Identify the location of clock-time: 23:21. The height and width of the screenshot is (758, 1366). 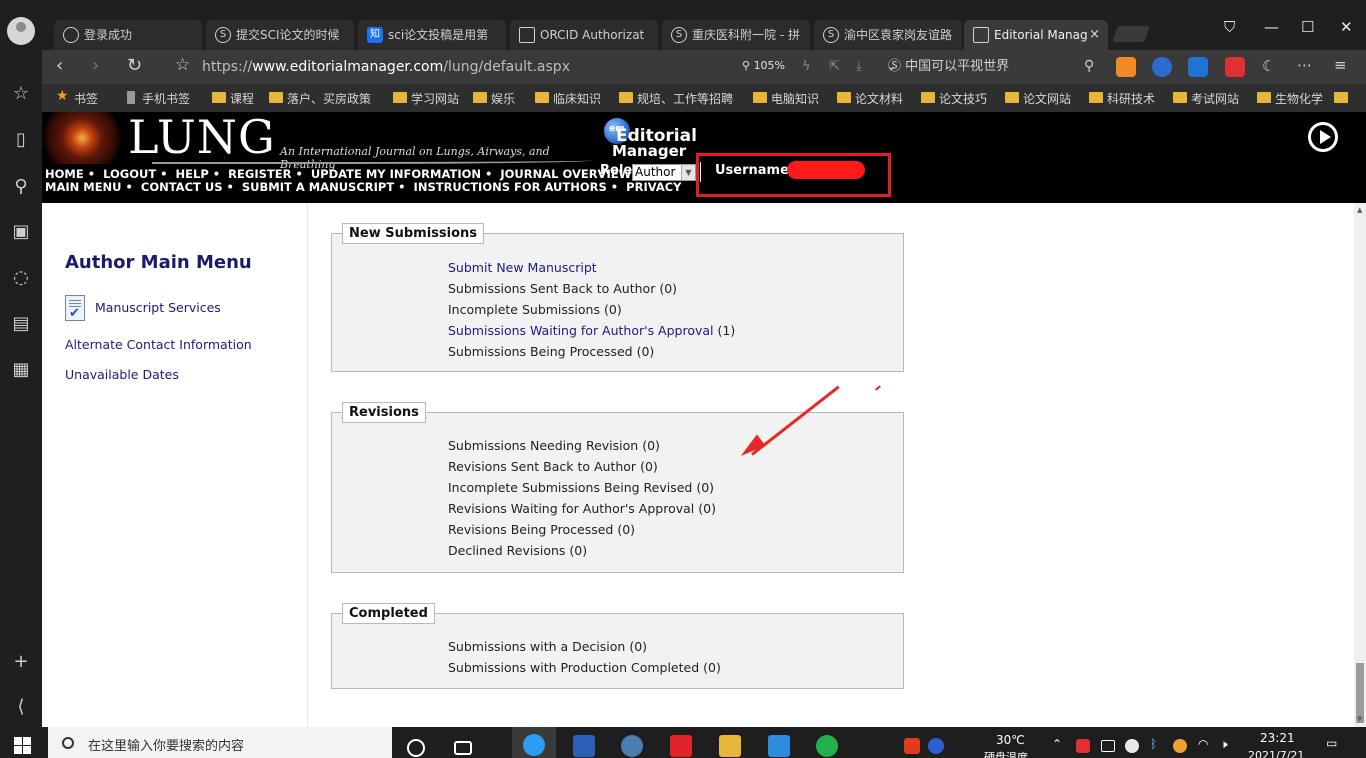
(1277, 738).